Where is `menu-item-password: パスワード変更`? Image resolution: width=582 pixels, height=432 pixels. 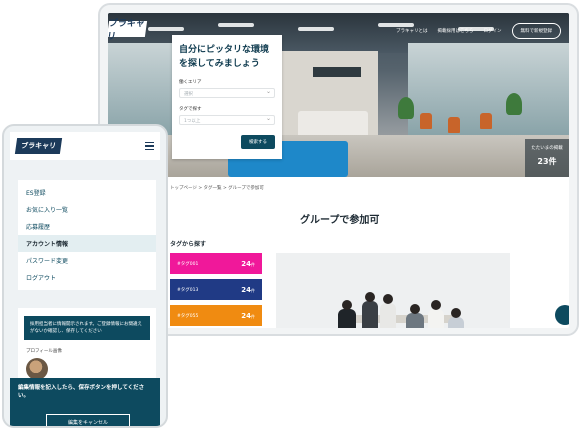
menu-item-password: パスワード変更 is located at coordinates (87, 260).